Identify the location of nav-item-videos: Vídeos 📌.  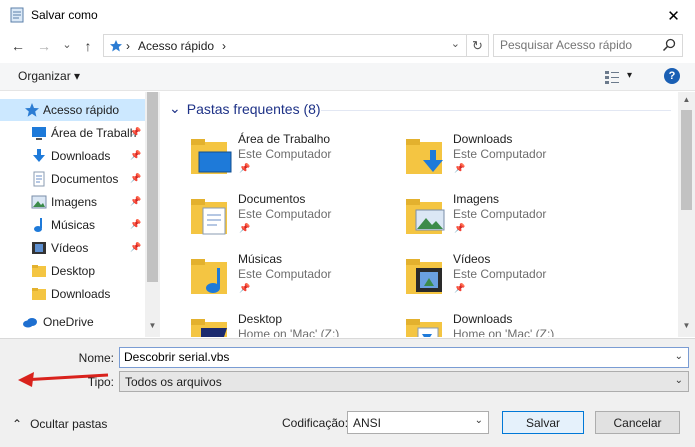
(72, 248).